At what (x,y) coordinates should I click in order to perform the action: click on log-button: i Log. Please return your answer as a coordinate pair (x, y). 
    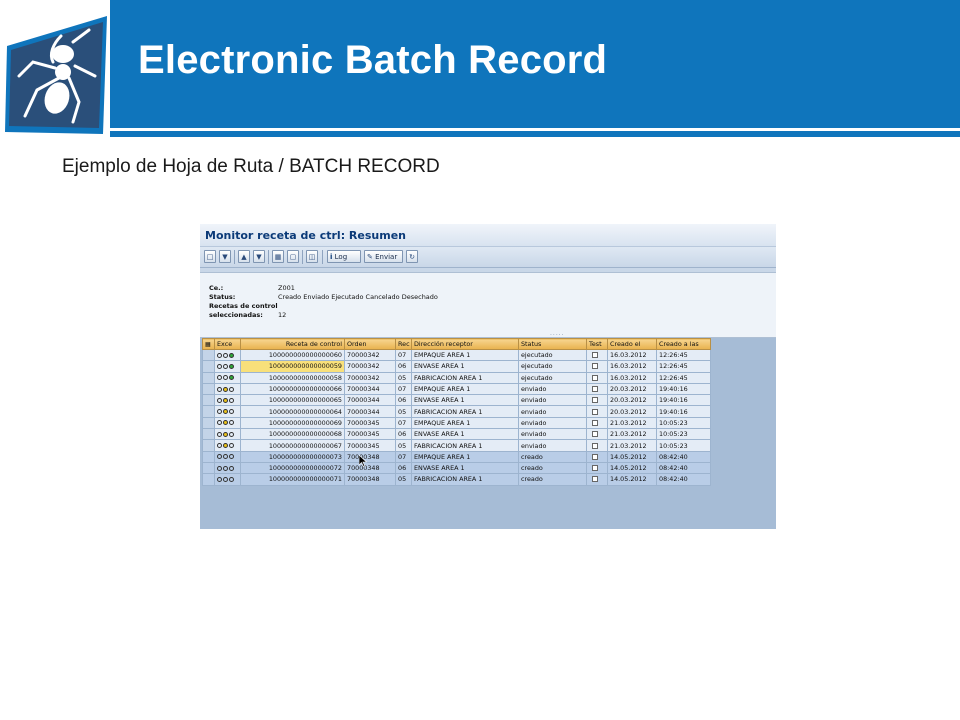
    Looking at the image, I should click on (344, 256).